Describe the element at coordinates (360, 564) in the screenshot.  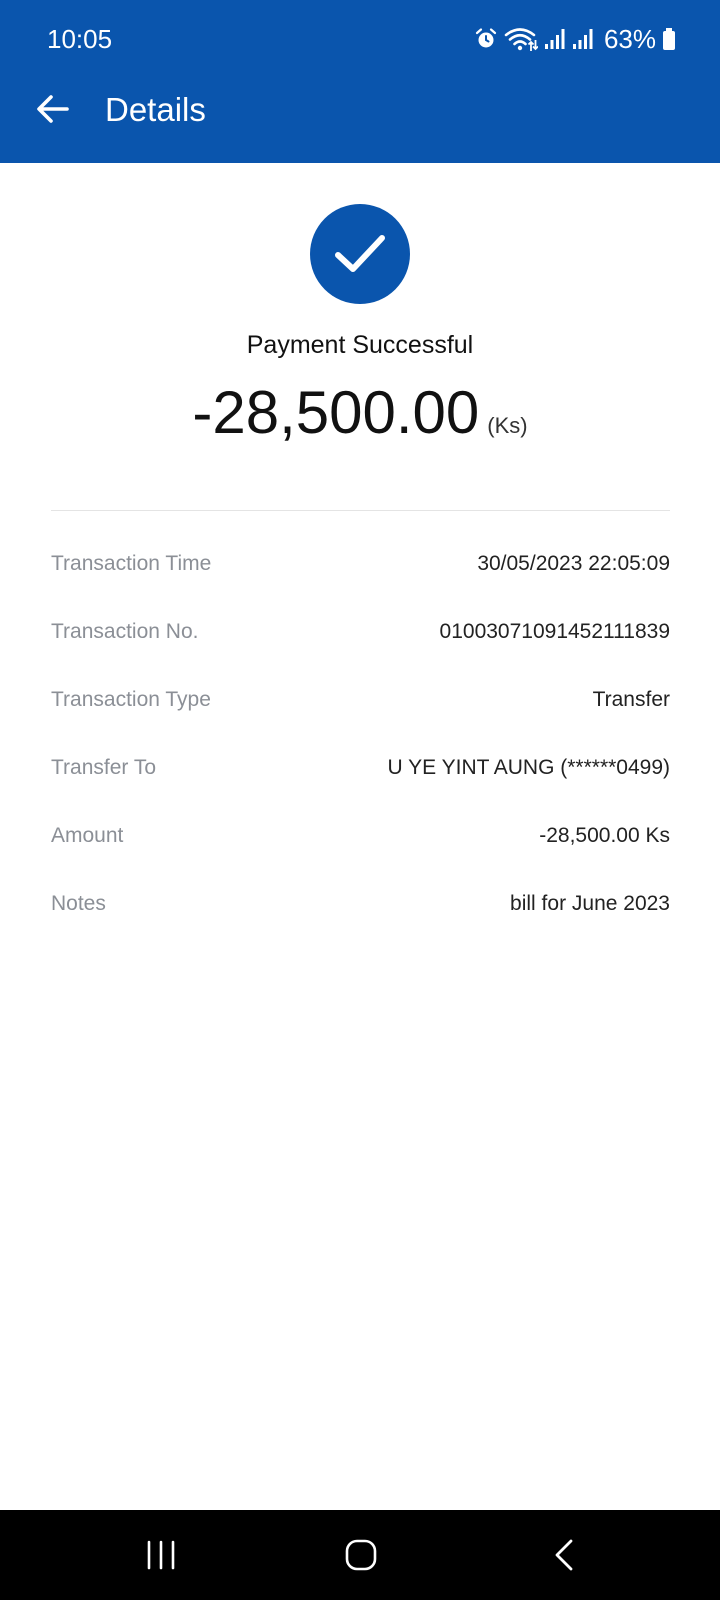
I see `detail-row-transaction-time: Transaction Time 30/05/2023 22:05:09` at that location.